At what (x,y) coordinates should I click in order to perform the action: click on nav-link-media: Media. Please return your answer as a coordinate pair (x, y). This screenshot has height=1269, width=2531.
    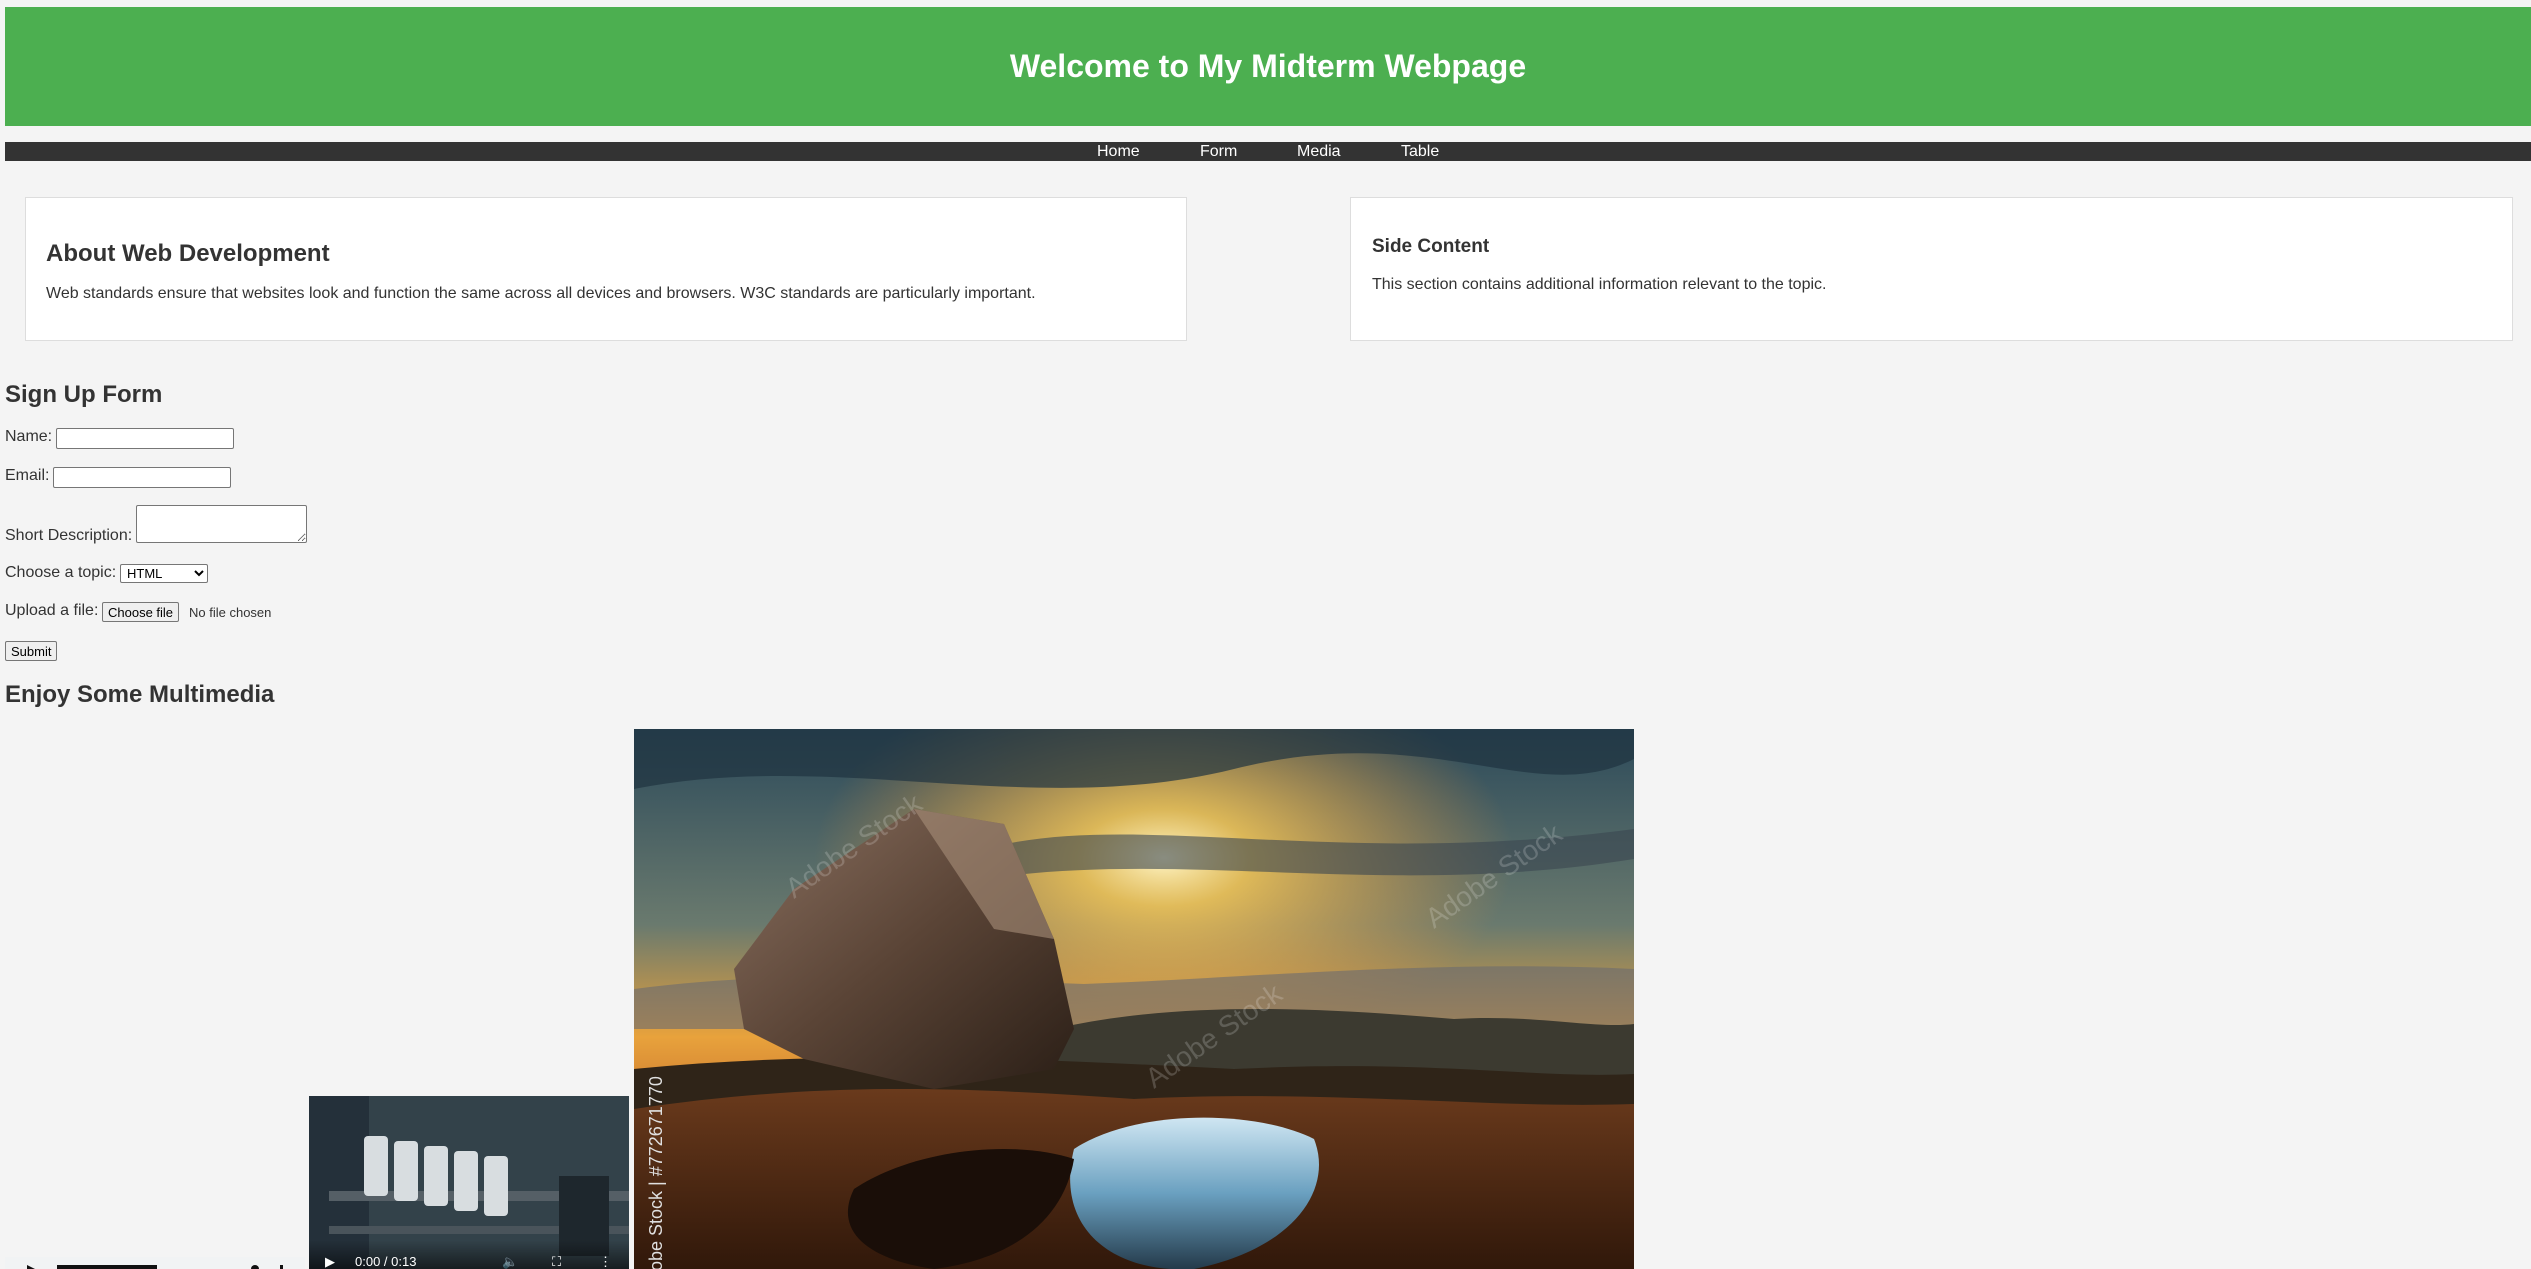
    Looking at the image, I should click on (1319, 151).